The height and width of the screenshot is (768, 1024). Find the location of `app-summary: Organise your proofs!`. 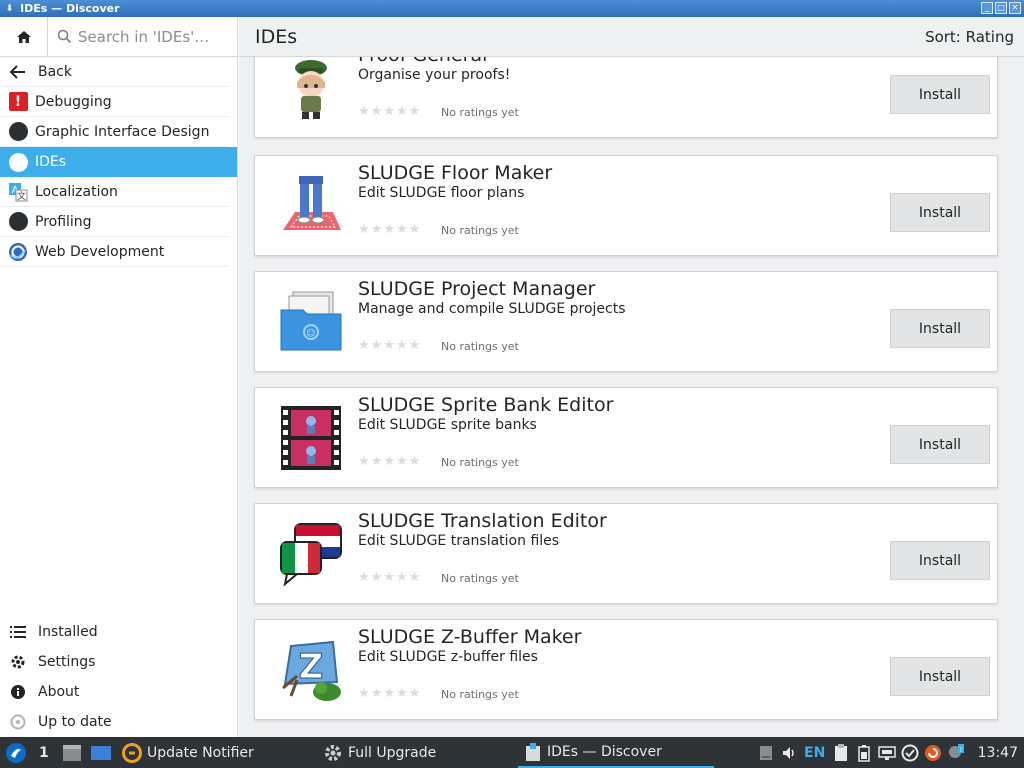

app-summary: Organise your proofs! is located at coordinates (434, 75).